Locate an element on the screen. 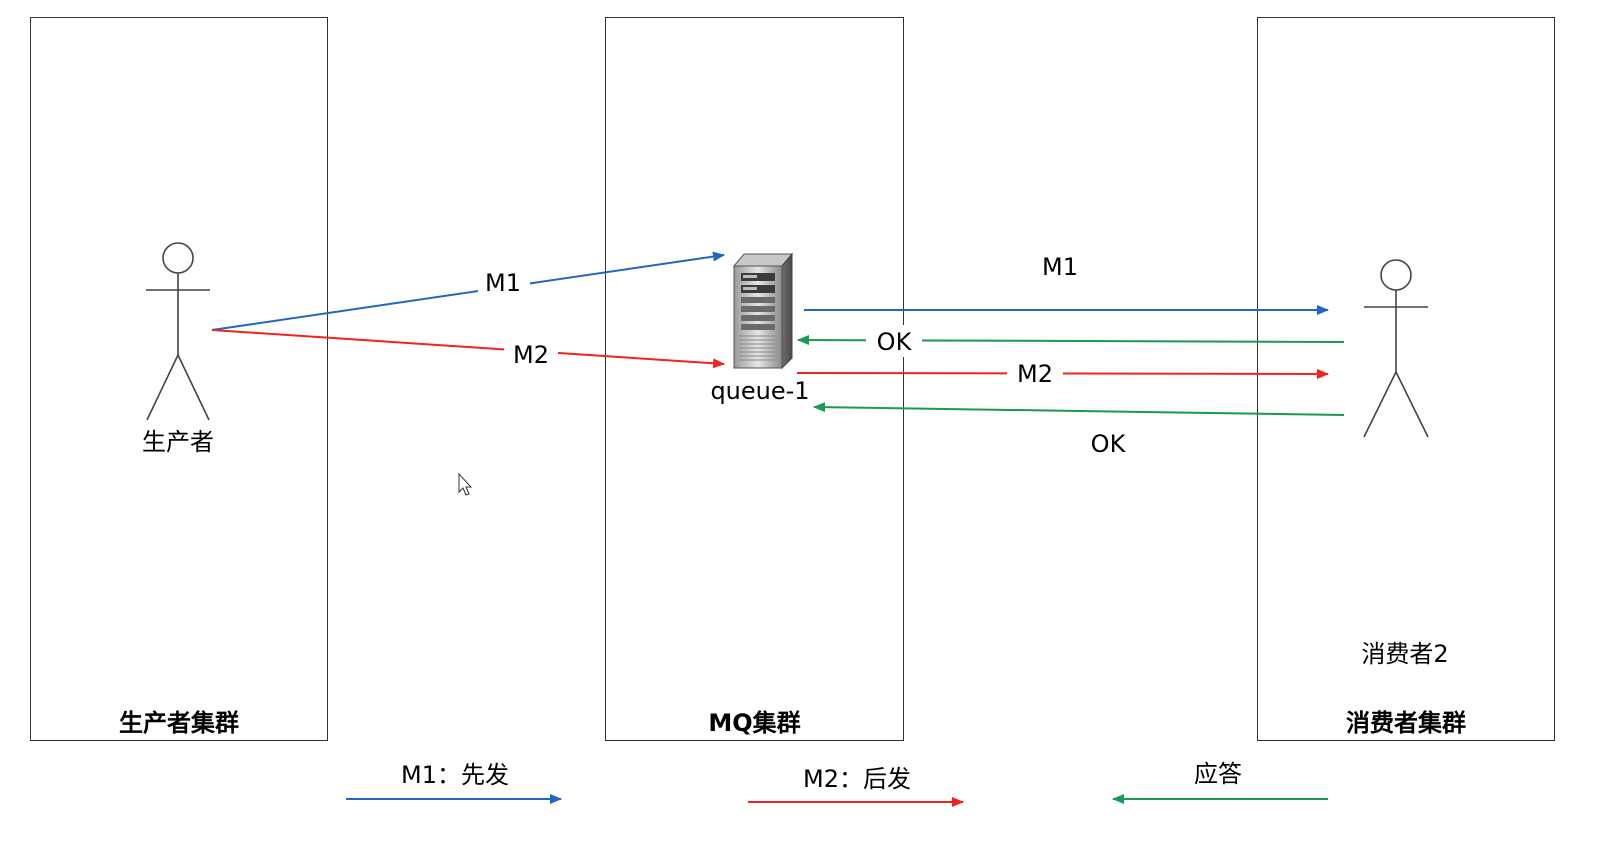  ok-2-label: OK is located at coordinates (1109, 444).